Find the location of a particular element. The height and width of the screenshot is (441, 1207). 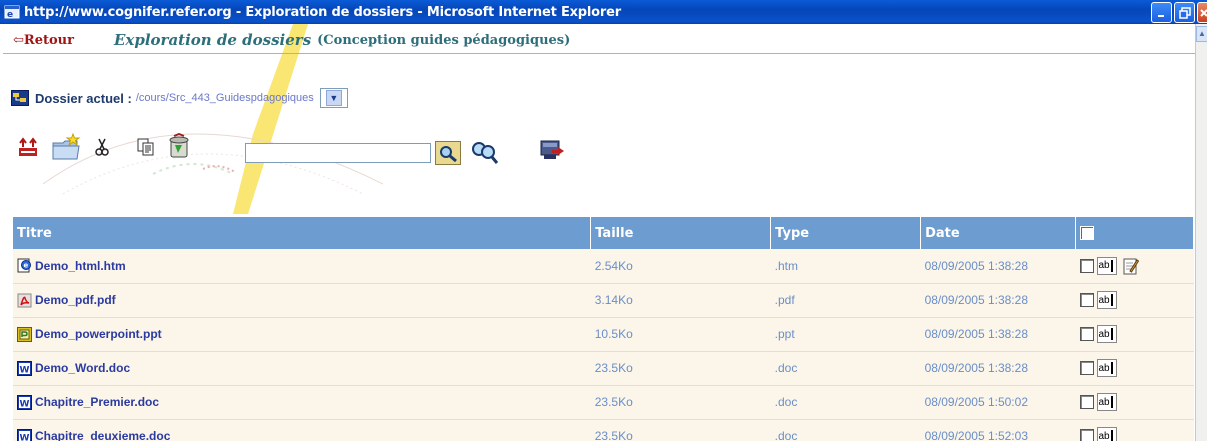

file-link: W Chapitre_deuxieme.doc is located at coordinates (304, 434).